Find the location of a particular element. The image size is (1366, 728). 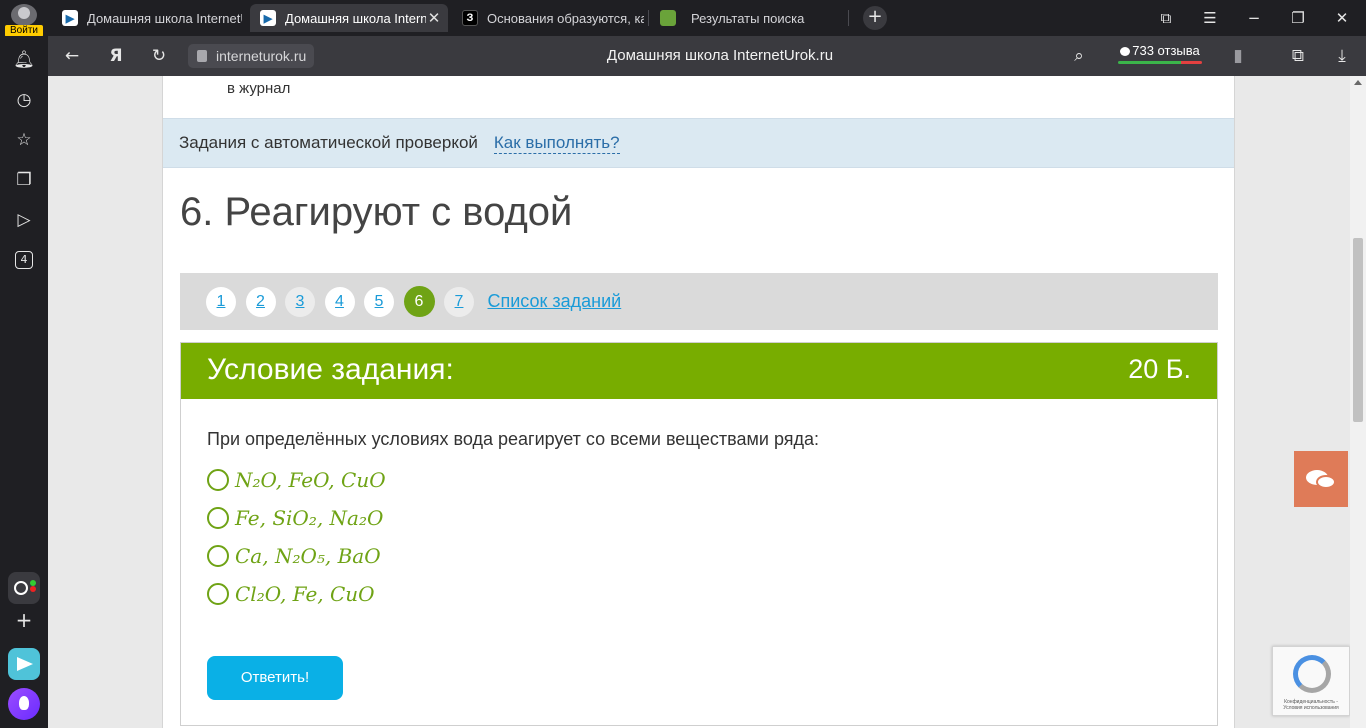

yandex-icon: Я is located at coordinates (116, 56).